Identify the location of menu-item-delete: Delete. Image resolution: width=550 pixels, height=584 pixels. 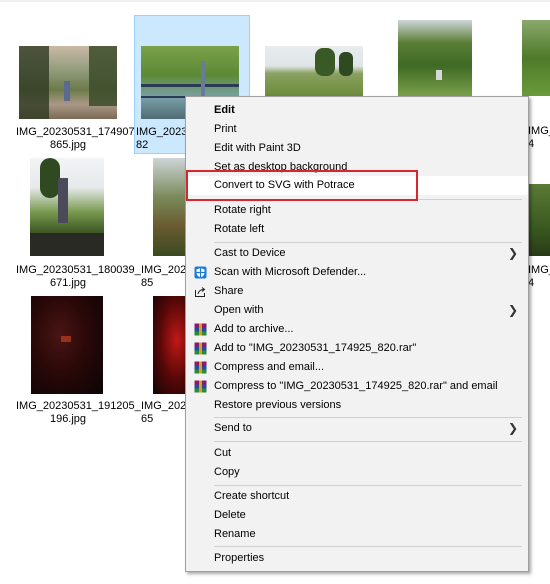
(357, 515).